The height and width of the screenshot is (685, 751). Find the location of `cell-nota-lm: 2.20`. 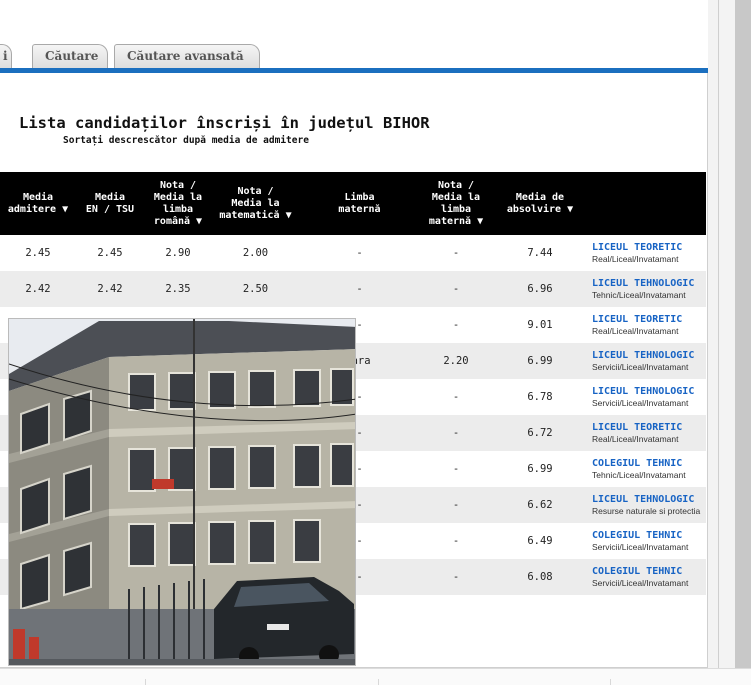

cell-nota-lm: 2.20 is located at coordinates (456, 361).